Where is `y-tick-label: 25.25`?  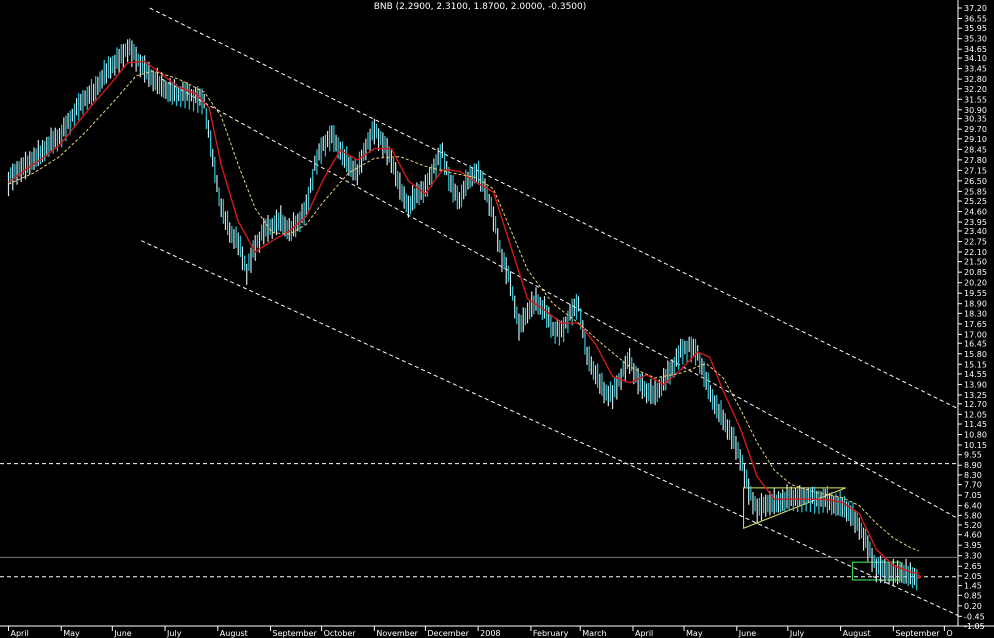 y-tick-label: 25.25 is located at coordinates (975, 201).